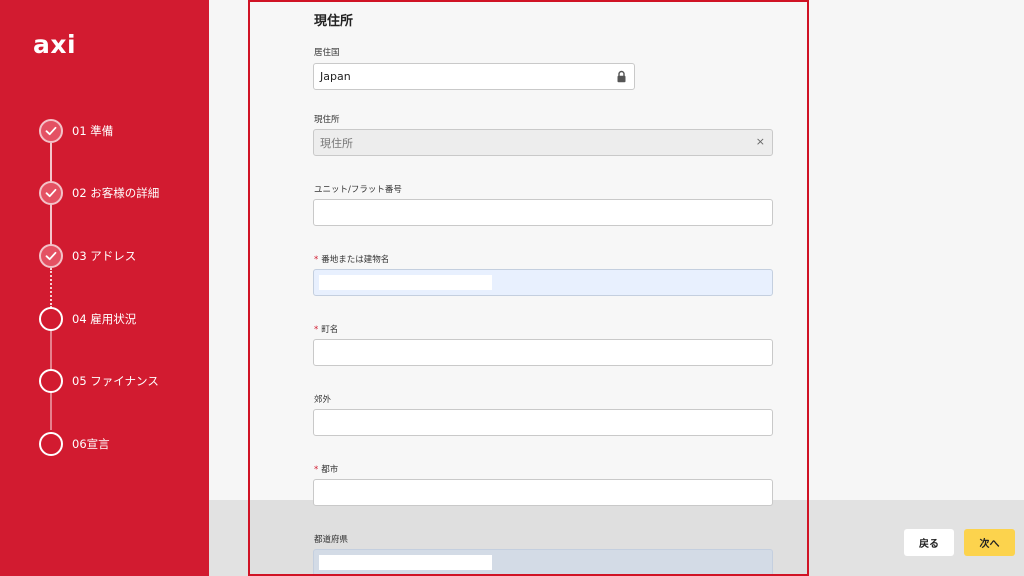 The height and width of the screenshot is (576, 1024). What do you see at coordinates (474, 76) in the screenshot?
I see `country-field: Japan` at bounding box center [474, 76].